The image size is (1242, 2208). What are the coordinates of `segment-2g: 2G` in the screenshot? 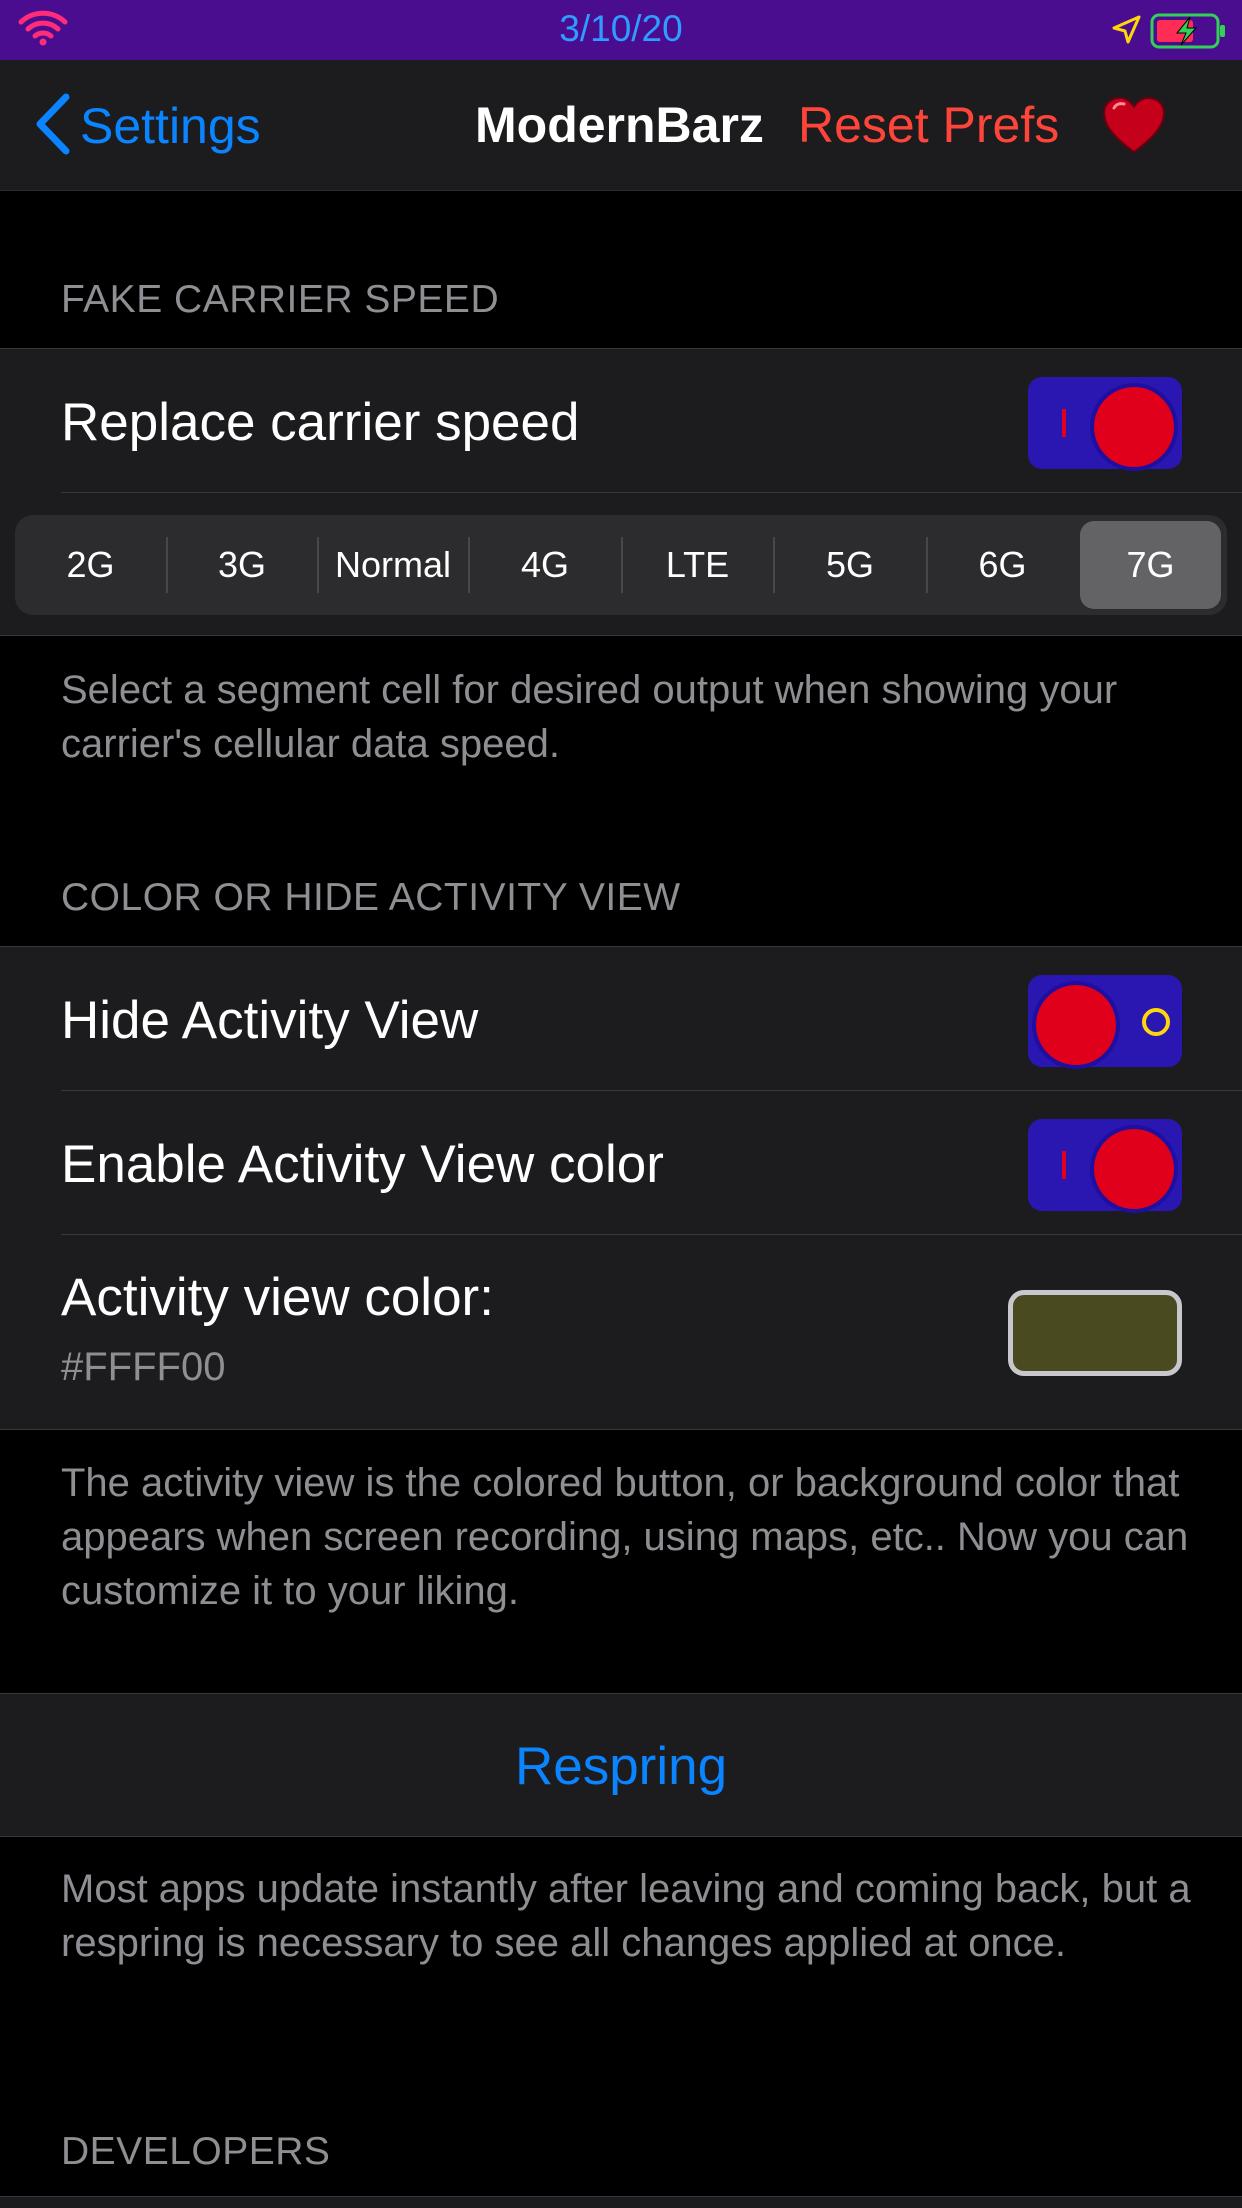 It's located at (90, 565).